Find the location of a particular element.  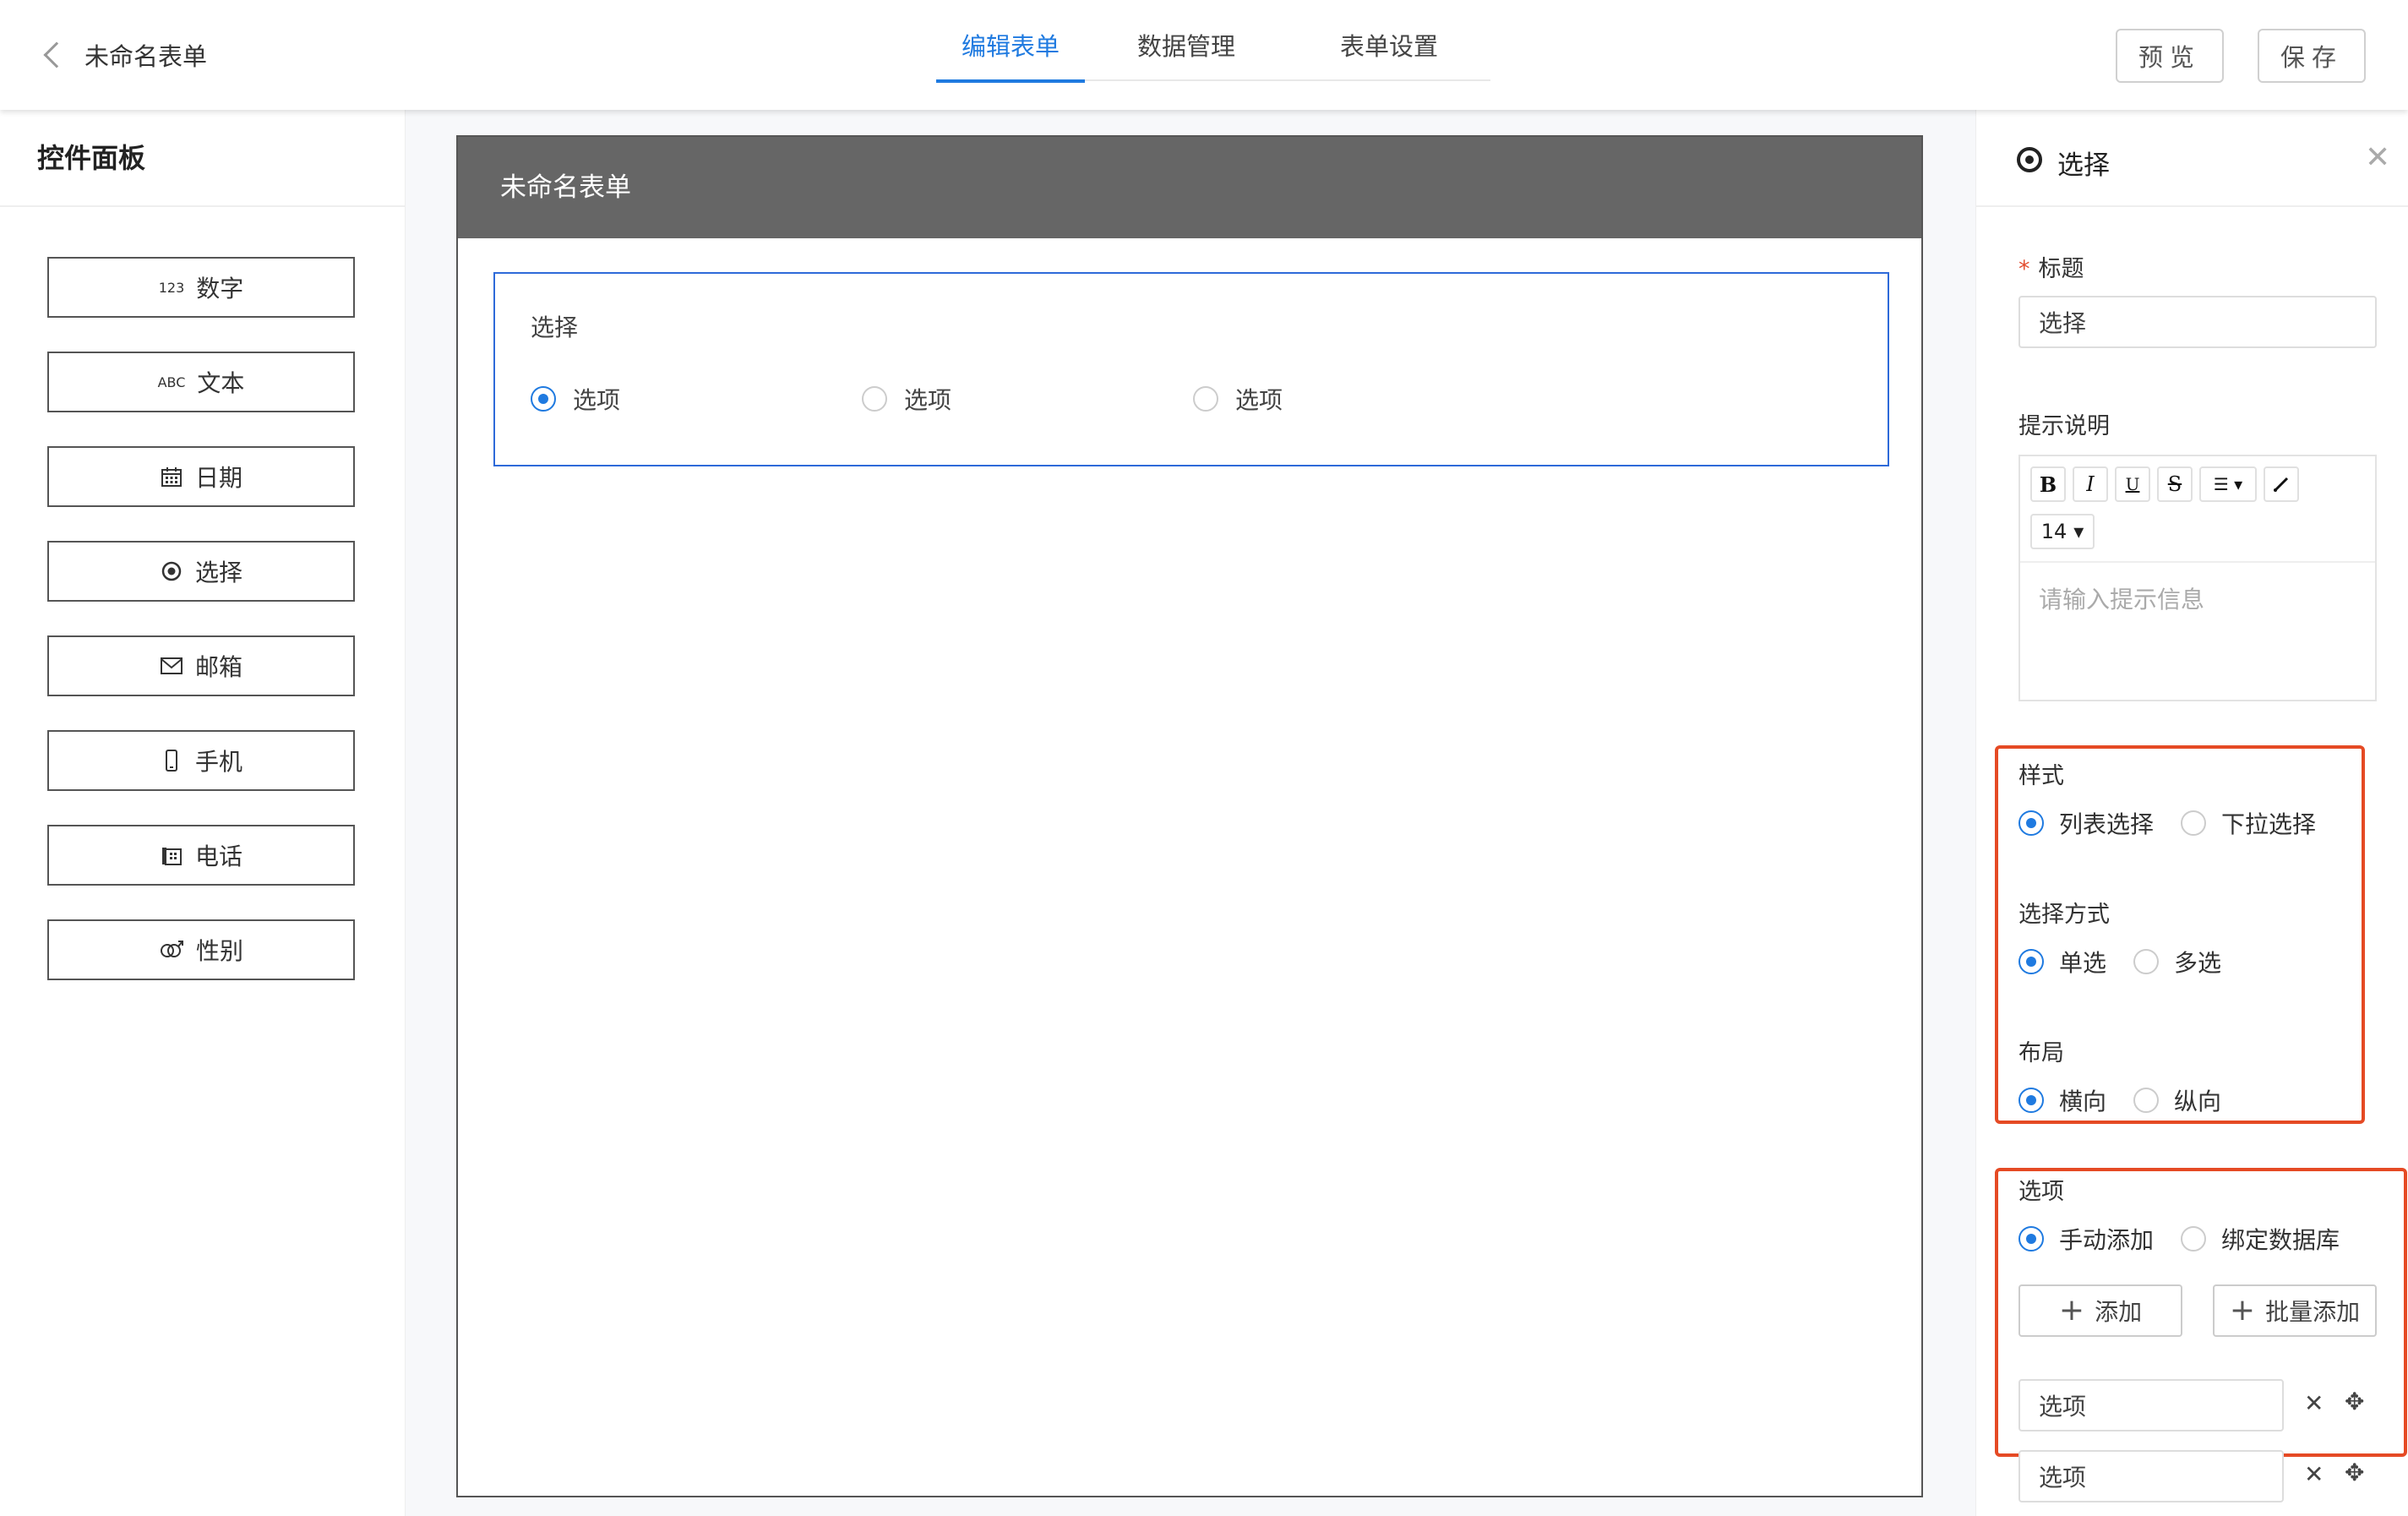

control-label: 选择 is located at coordinates (218, 572).